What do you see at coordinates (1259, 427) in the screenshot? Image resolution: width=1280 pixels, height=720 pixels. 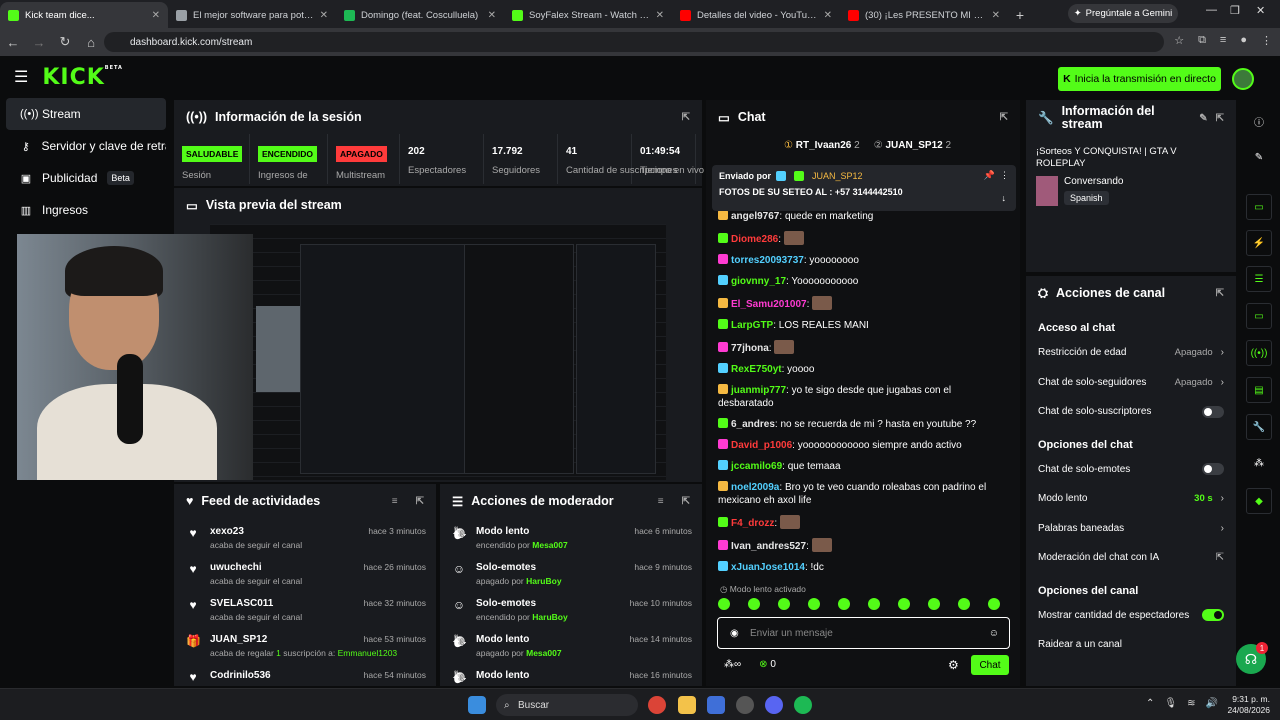 I see `wrench-icon: 🔧` at bounding box center [1259, 427].